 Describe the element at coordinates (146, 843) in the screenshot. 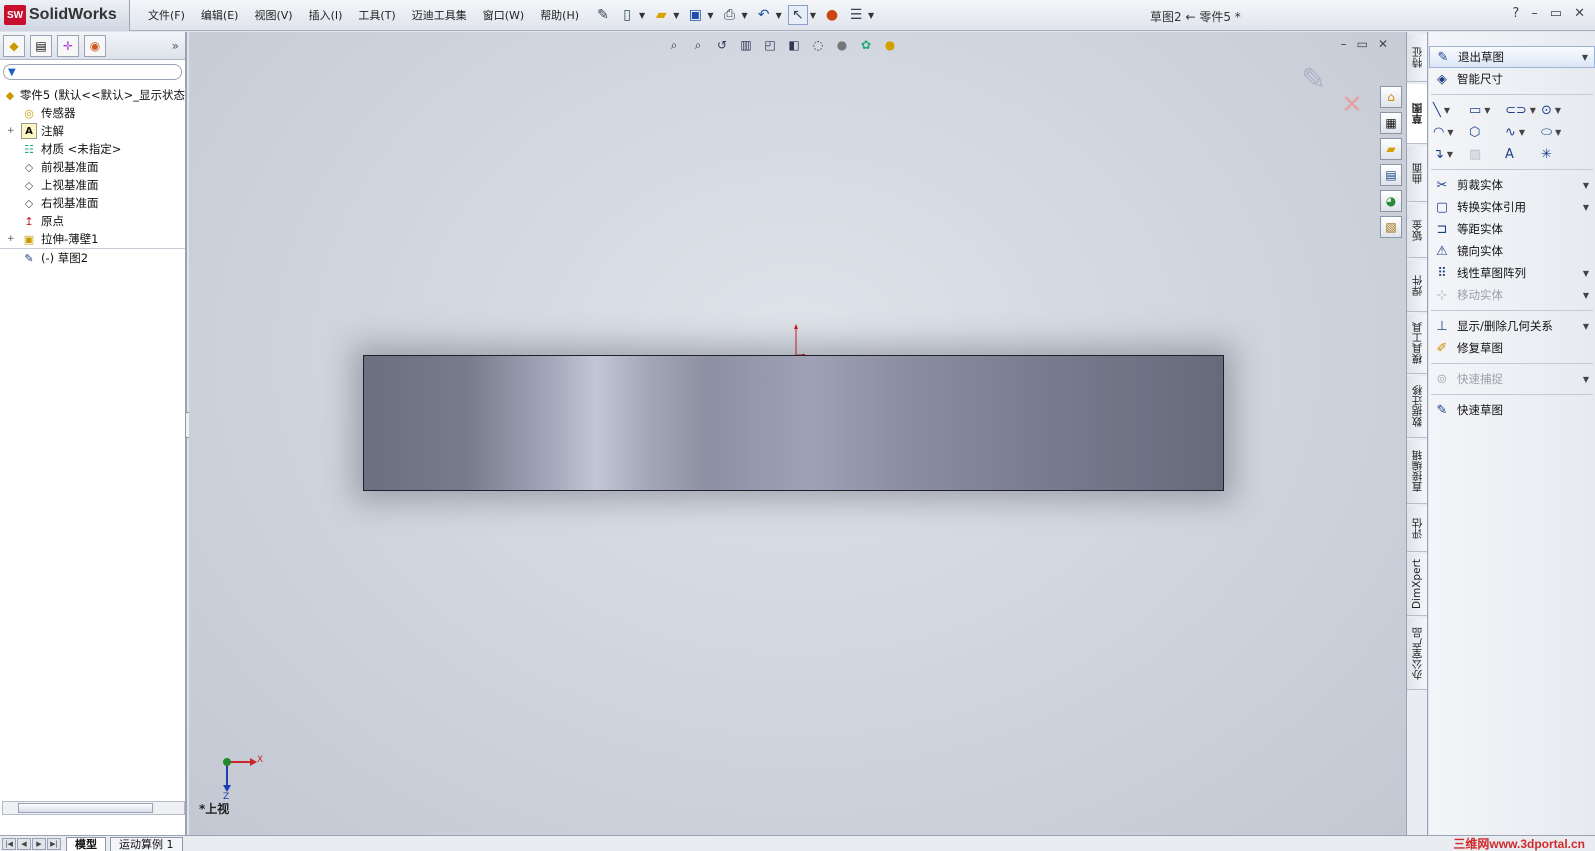

I see `tab-motion-study: 运动算例 1` at that location.